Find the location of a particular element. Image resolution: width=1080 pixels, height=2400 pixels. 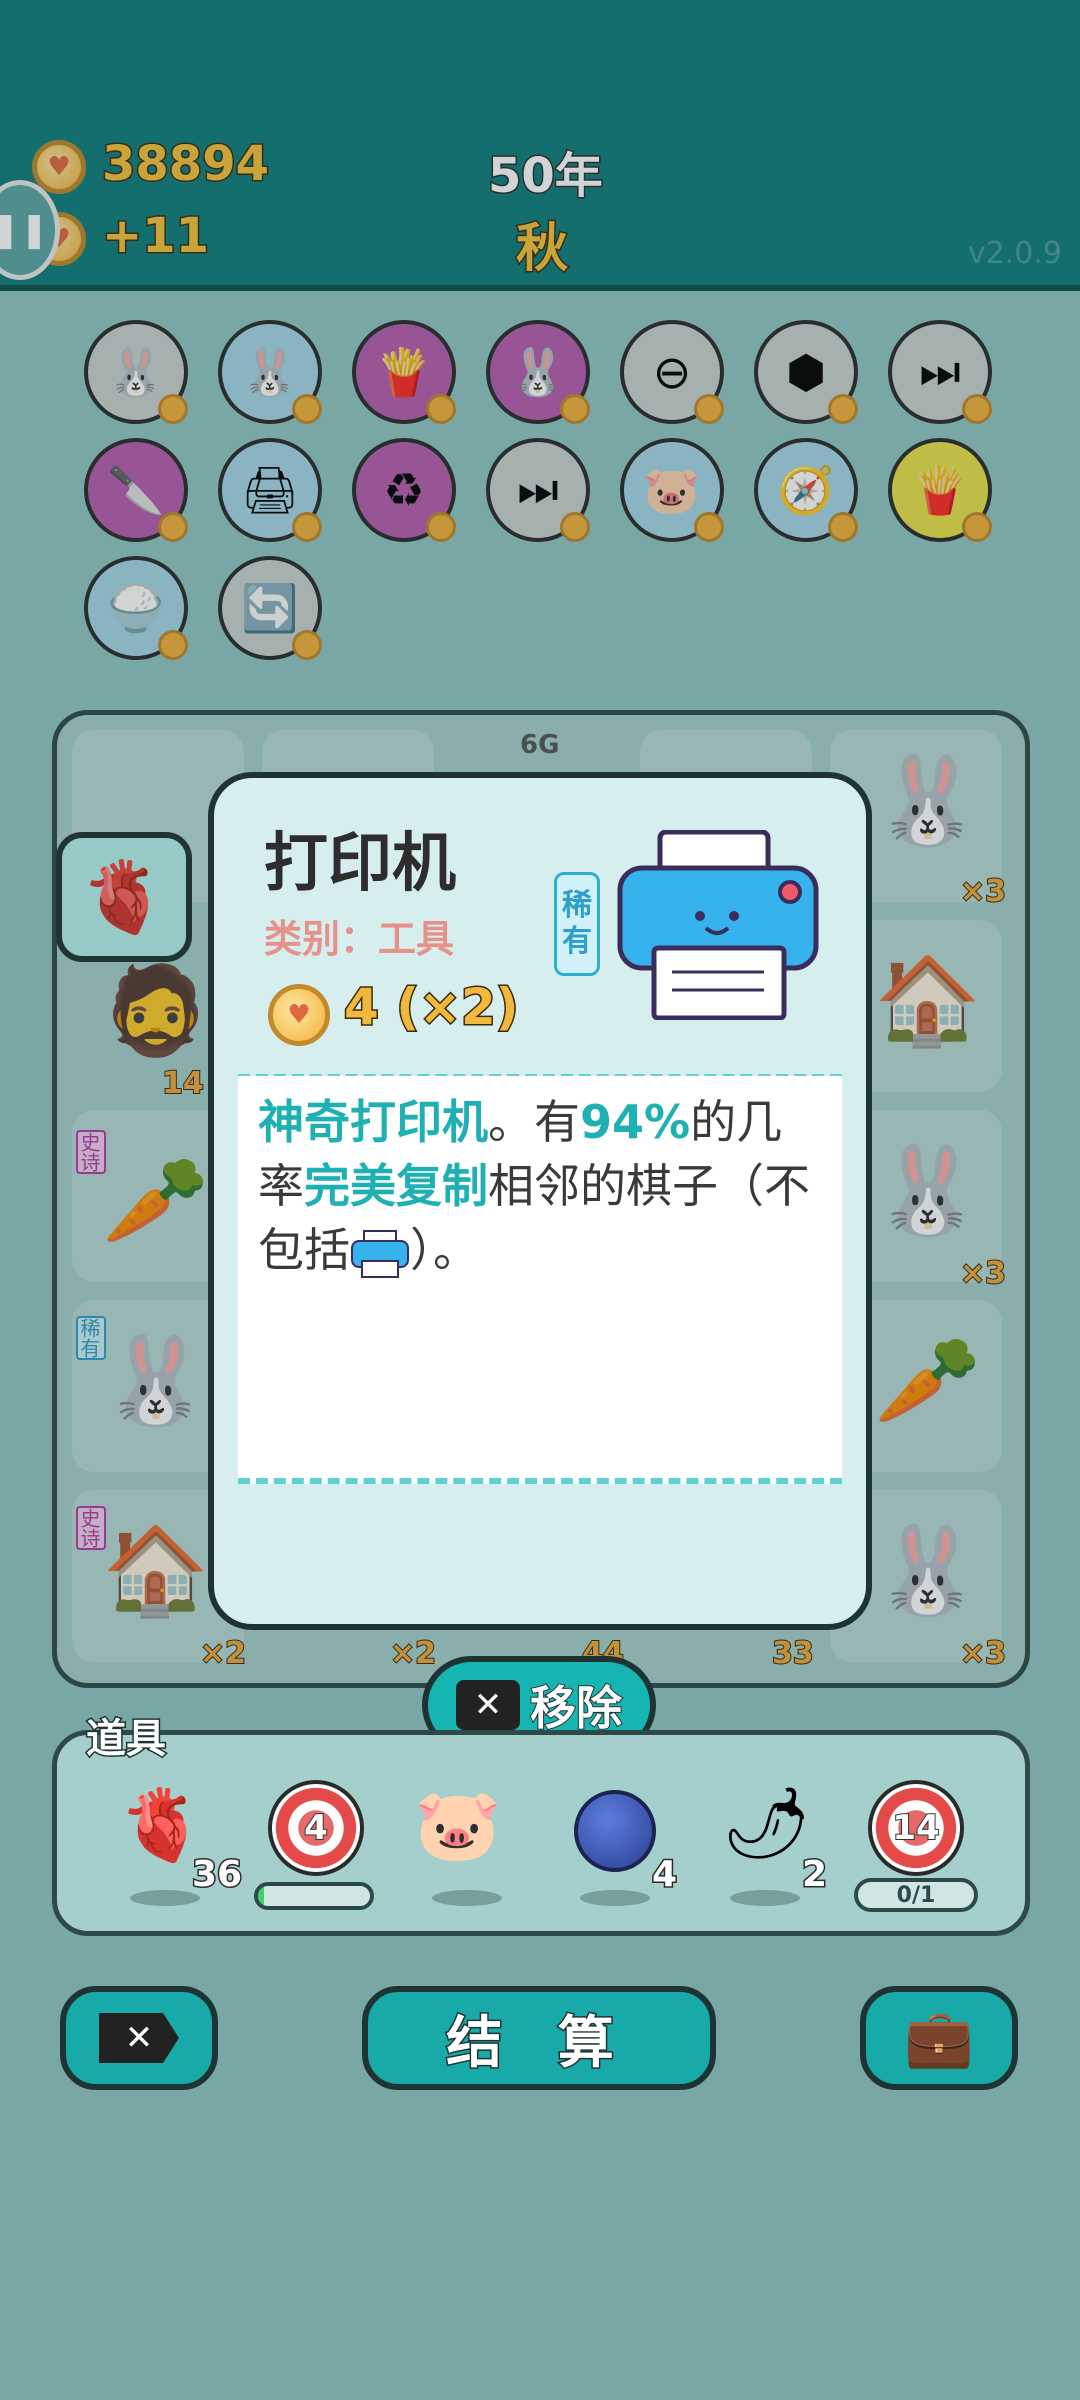

cost-coin-icon: ♥ is located at coordinates (299, 1015).